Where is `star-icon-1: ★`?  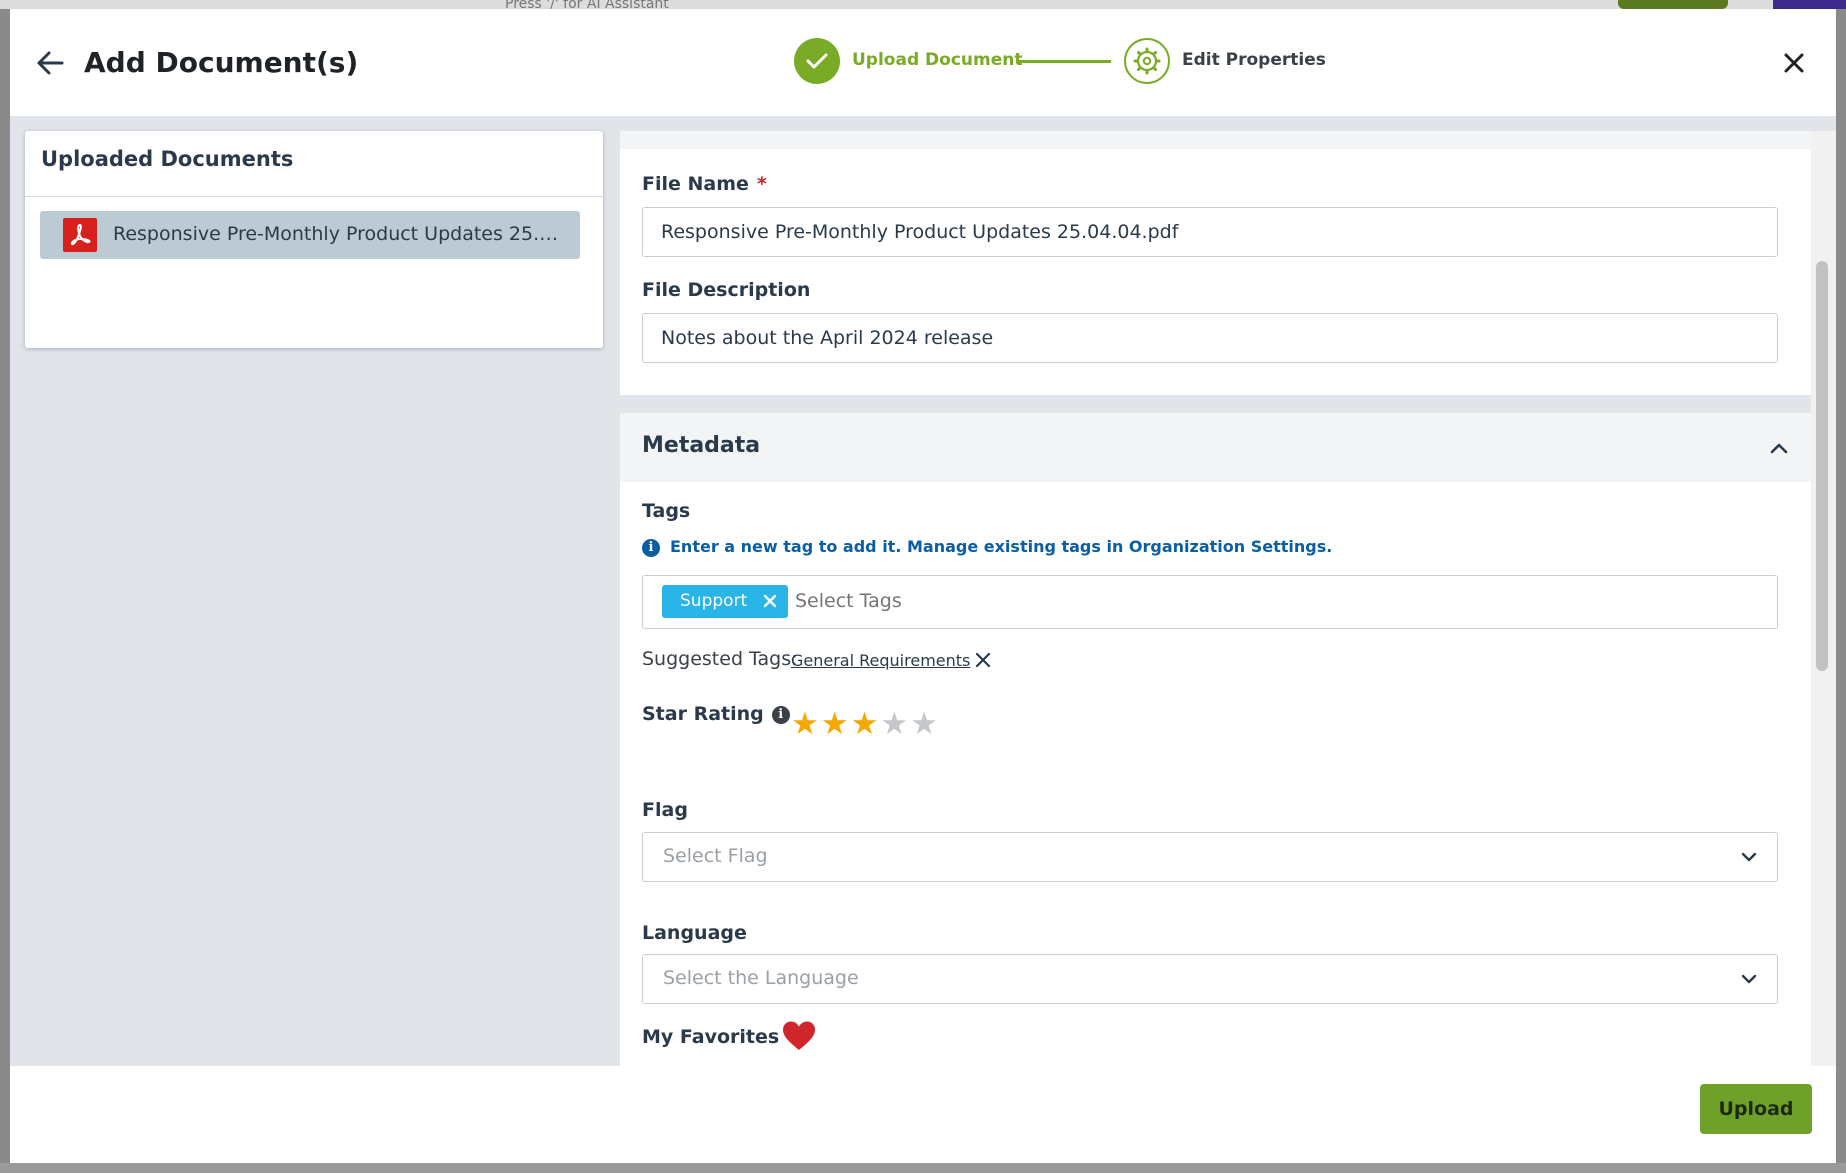 star-icon-1: ★ is located at coordinates (805, 724).